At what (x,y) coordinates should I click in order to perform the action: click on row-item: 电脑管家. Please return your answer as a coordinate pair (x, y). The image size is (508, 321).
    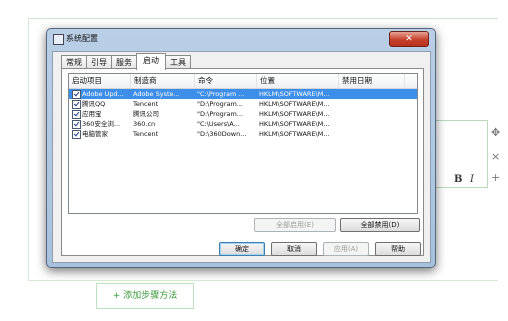
    Looking at the image, I should click on (95, 134).